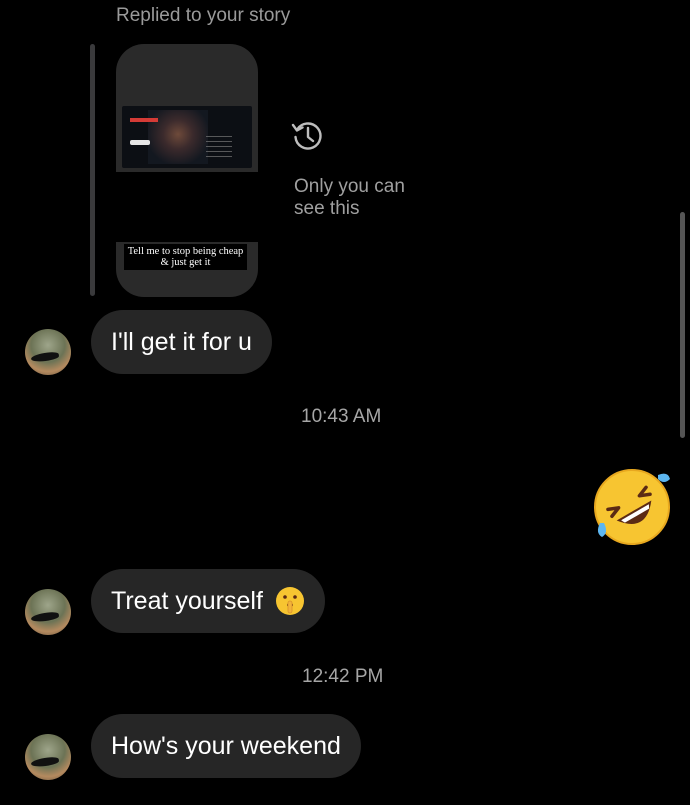 The image size is (690, 805). I want to click on story-image, so click(187, 137).